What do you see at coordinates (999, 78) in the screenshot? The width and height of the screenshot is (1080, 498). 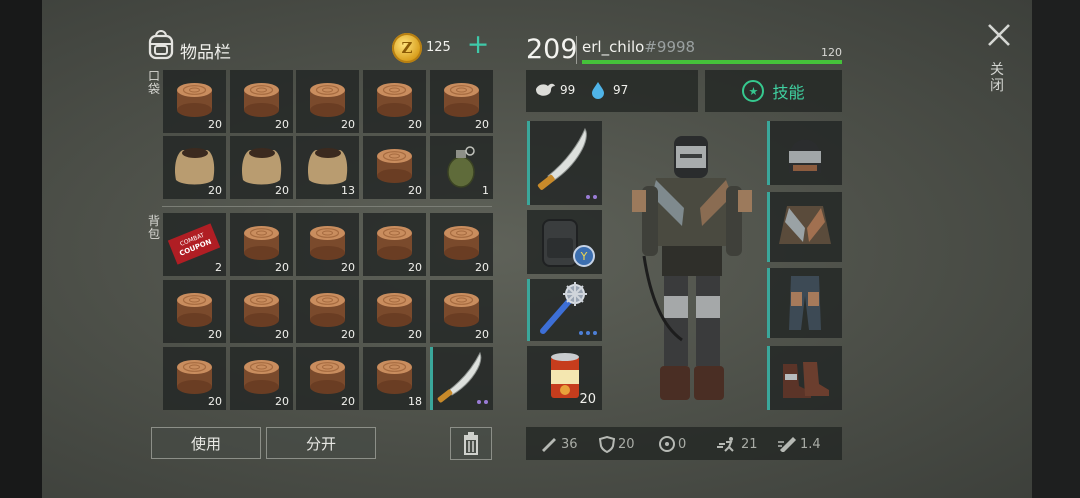 I see `close-label: 关闭` at bounding box center [999, 78].